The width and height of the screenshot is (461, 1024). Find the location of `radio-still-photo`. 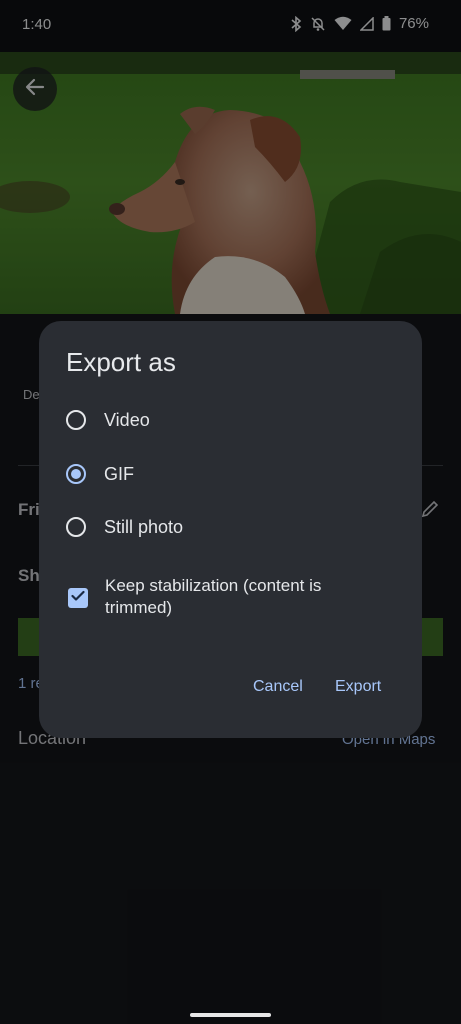

radio-still-photo is located at coordinates (76, 527).